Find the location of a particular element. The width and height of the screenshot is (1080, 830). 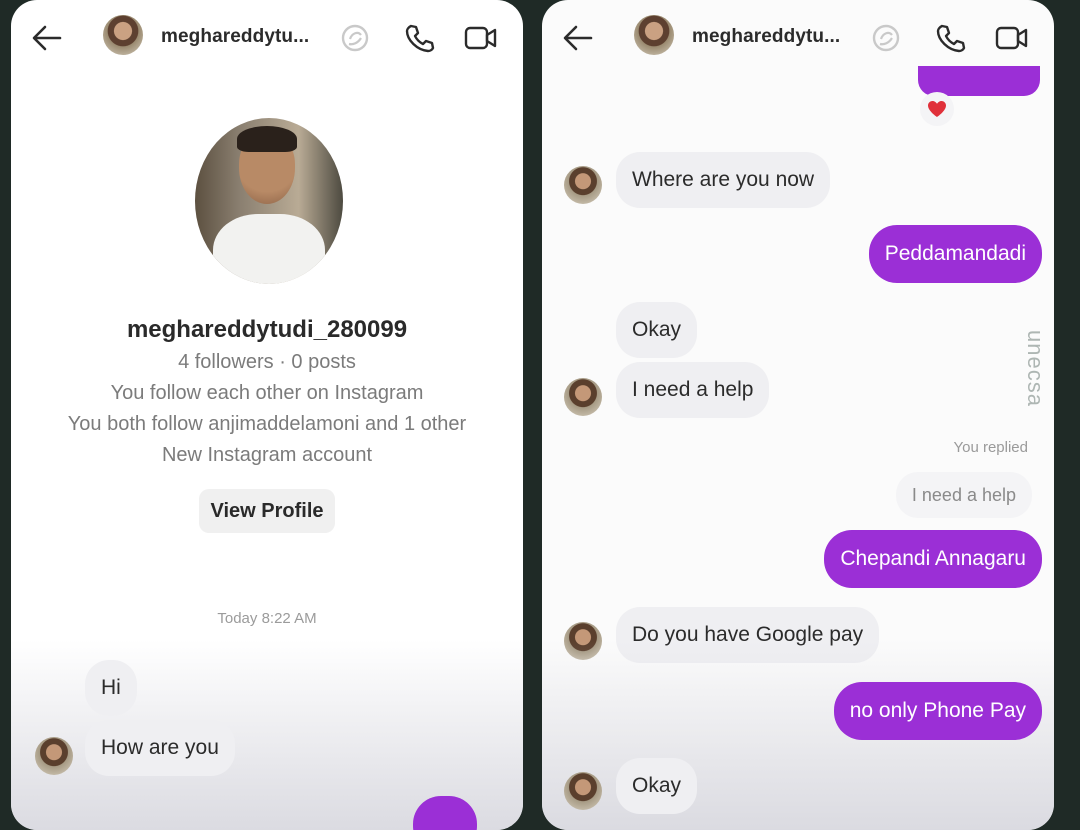

heart-reaction-icon is located at coordinates (937, 109).